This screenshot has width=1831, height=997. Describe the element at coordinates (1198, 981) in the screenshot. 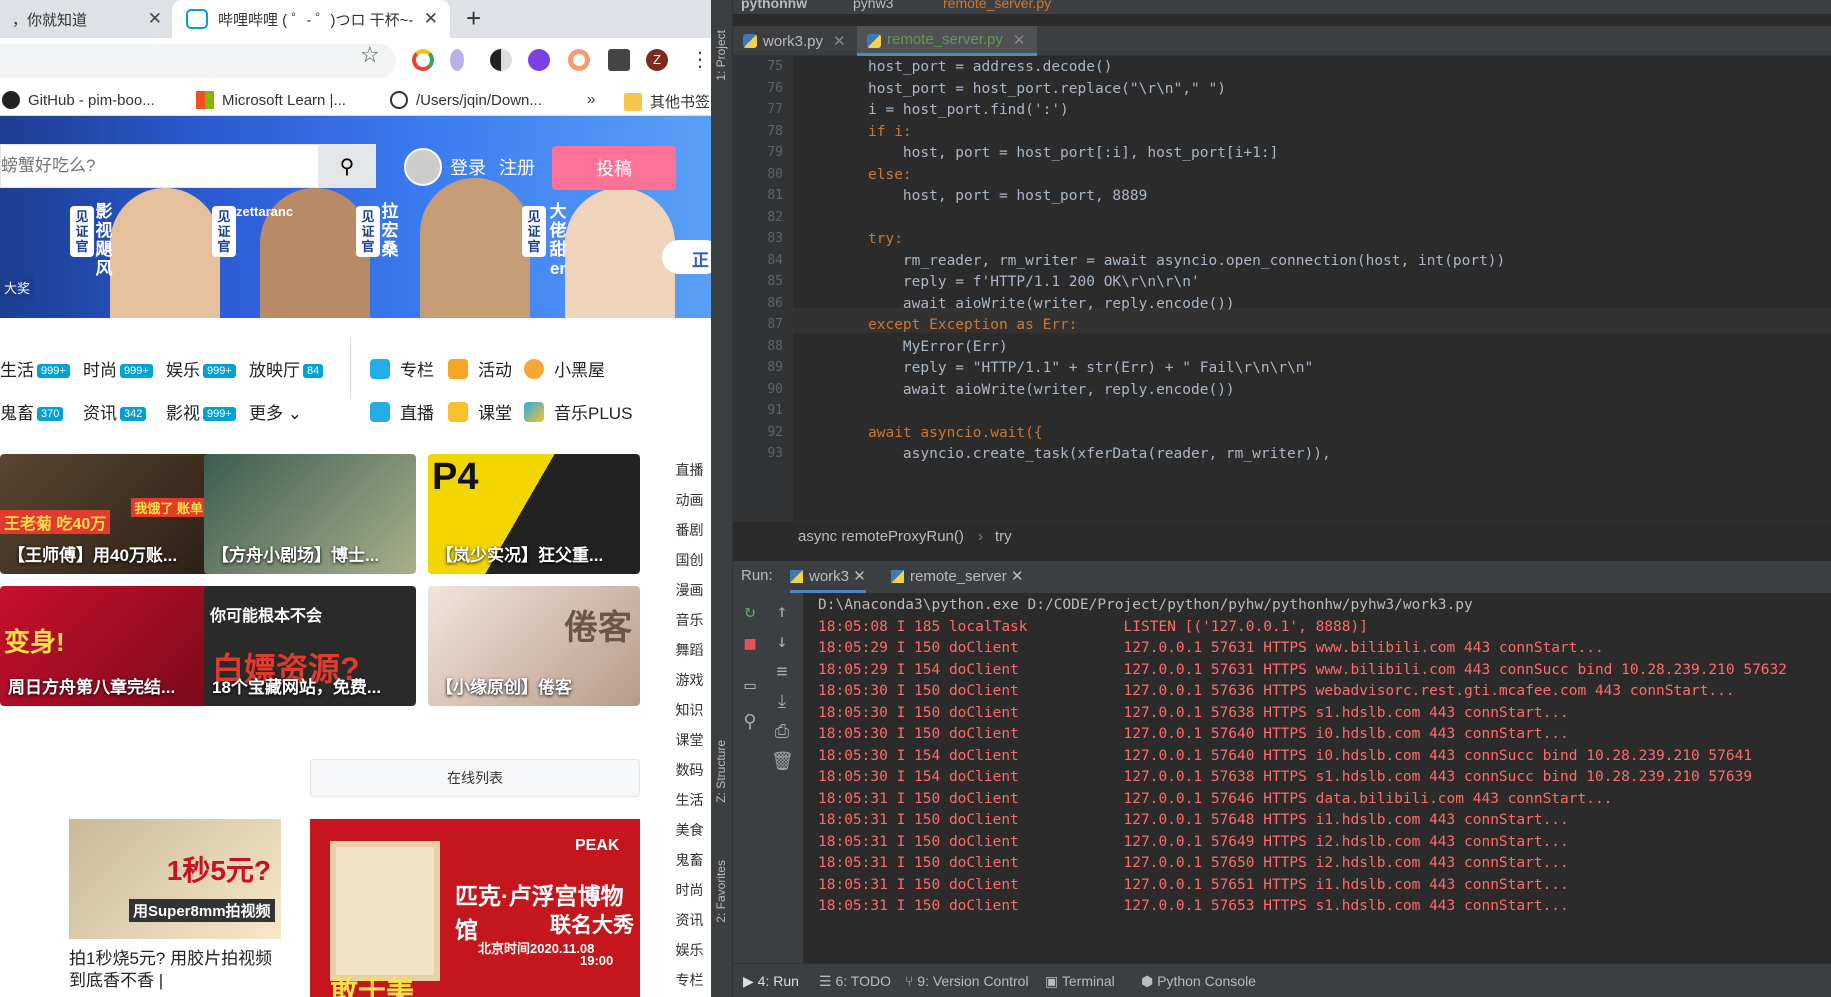

I see `tab-python-console: ⬢ Python Console` at that location.